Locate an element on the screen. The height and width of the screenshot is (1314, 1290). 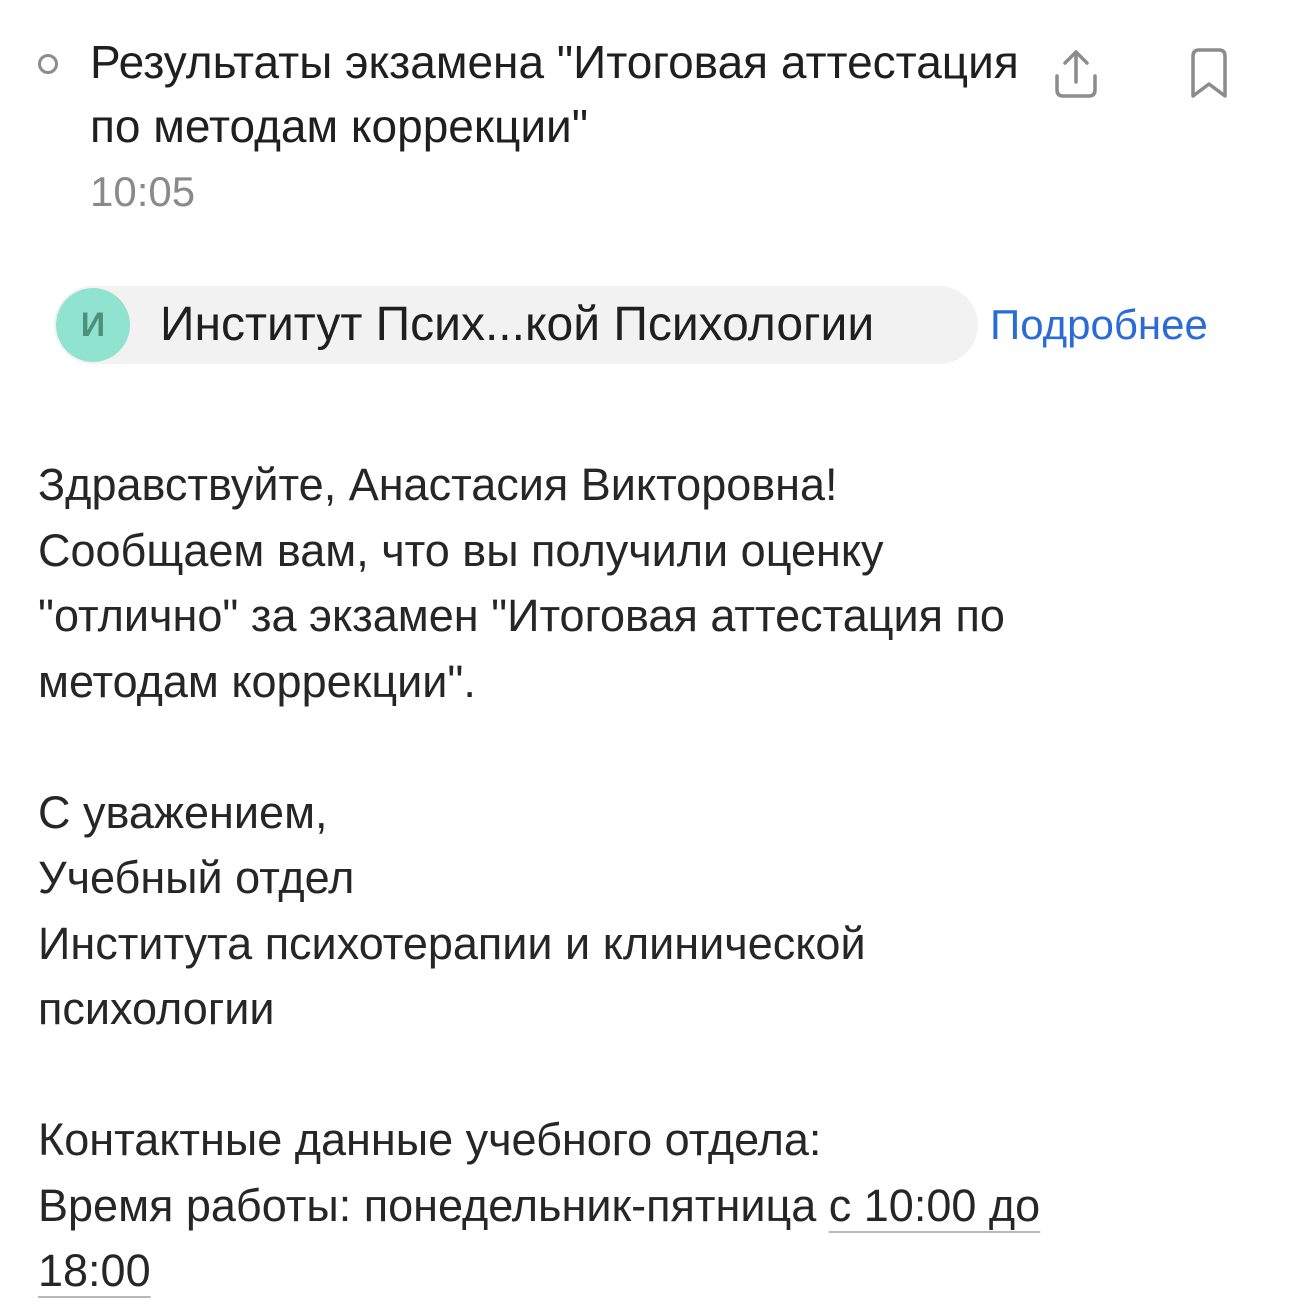
sender-name: Институт Псих...кой Психологии is located at coordinates (517, 324).